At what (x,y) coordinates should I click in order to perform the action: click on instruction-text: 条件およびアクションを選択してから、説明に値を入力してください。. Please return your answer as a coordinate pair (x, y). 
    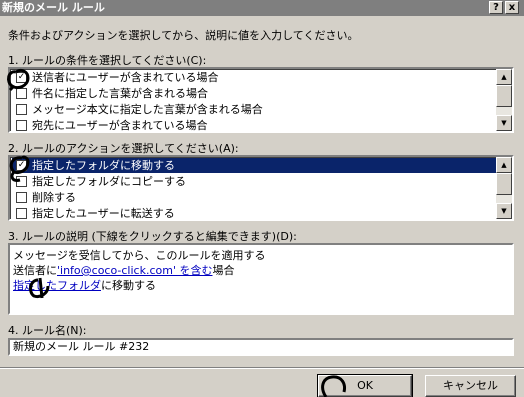
    Looking at the image, I should click on (183, 35).